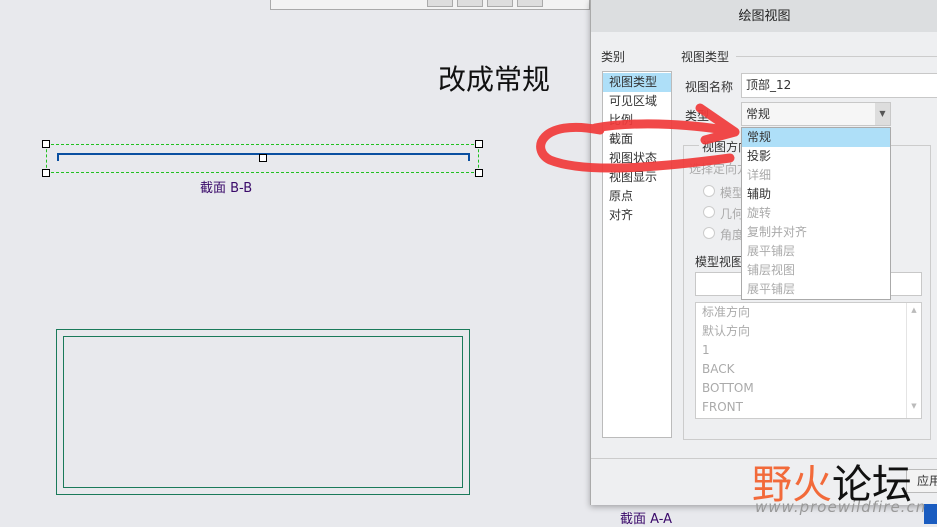 This screenshot has height=527, width=937. Describe the element at coordinates (841, 507) in the screenshot. I see `watermark-url: www.proewildfire.cn` at that location.